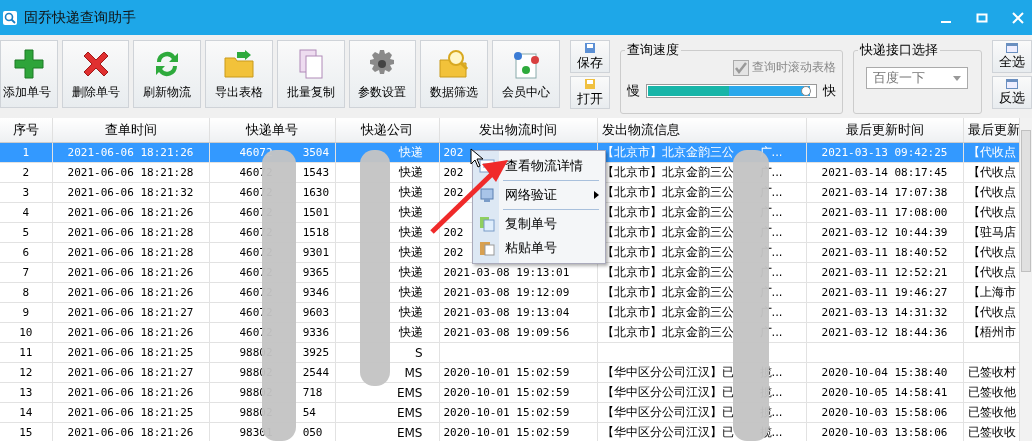 The width and height of the screenshot is (1032, 441). What do you see at coordinates (26, 332) in the screenshot?
I see `table-cell: 10` at bounding box center [26, 332].